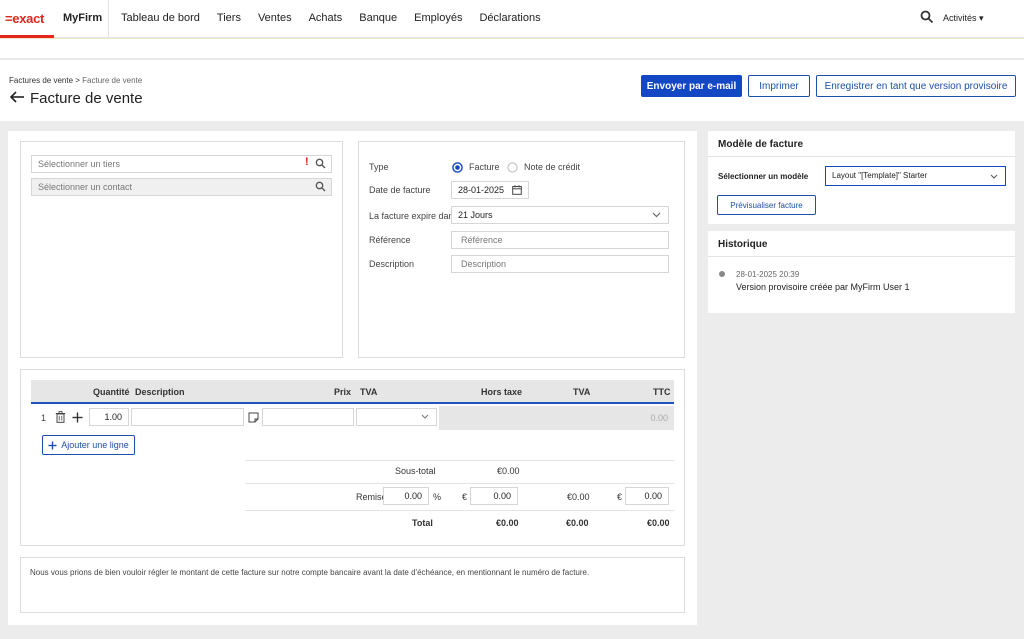  I want to click on subtotal-label: Sous-total, so click(415, 471).